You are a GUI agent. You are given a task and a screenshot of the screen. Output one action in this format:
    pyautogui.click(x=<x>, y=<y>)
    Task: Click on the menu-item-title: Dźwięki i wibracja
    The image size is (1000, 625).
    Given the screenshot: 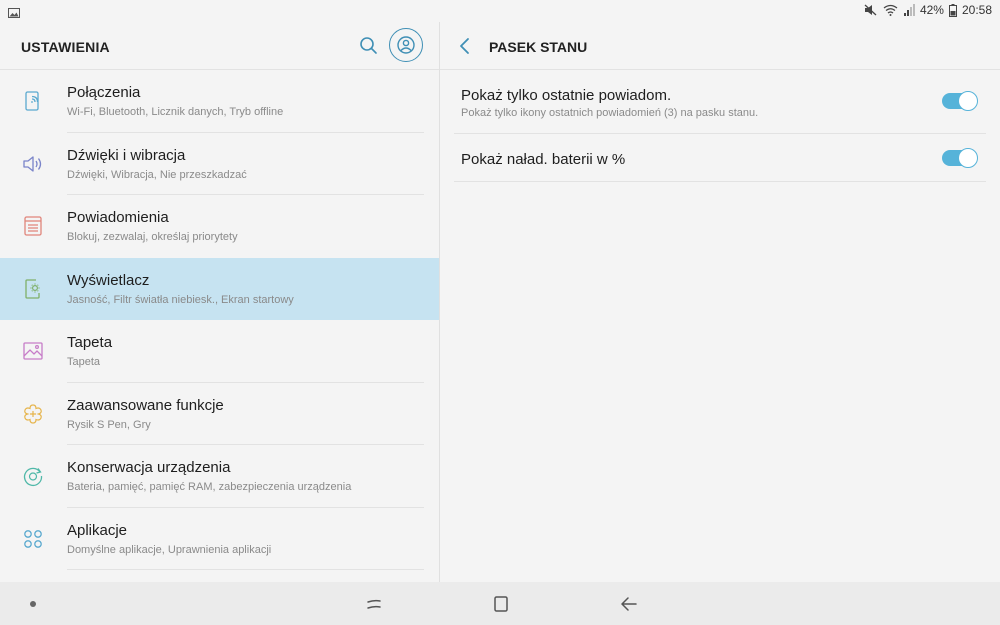 What is the action you would take?
    pyautogui.click(x=126, y=155)
    